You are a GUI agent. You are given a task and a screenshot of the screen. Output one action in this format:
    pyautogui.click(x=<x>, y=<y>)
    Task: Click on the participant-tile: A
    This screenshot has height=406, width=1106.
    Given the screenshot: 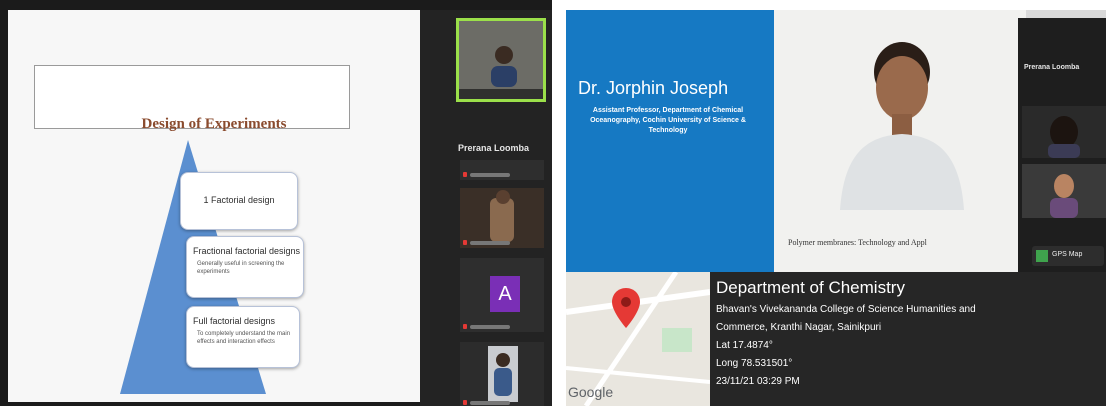 What is the action you would take?
    pyautogui.click(x=502, y=295)
    